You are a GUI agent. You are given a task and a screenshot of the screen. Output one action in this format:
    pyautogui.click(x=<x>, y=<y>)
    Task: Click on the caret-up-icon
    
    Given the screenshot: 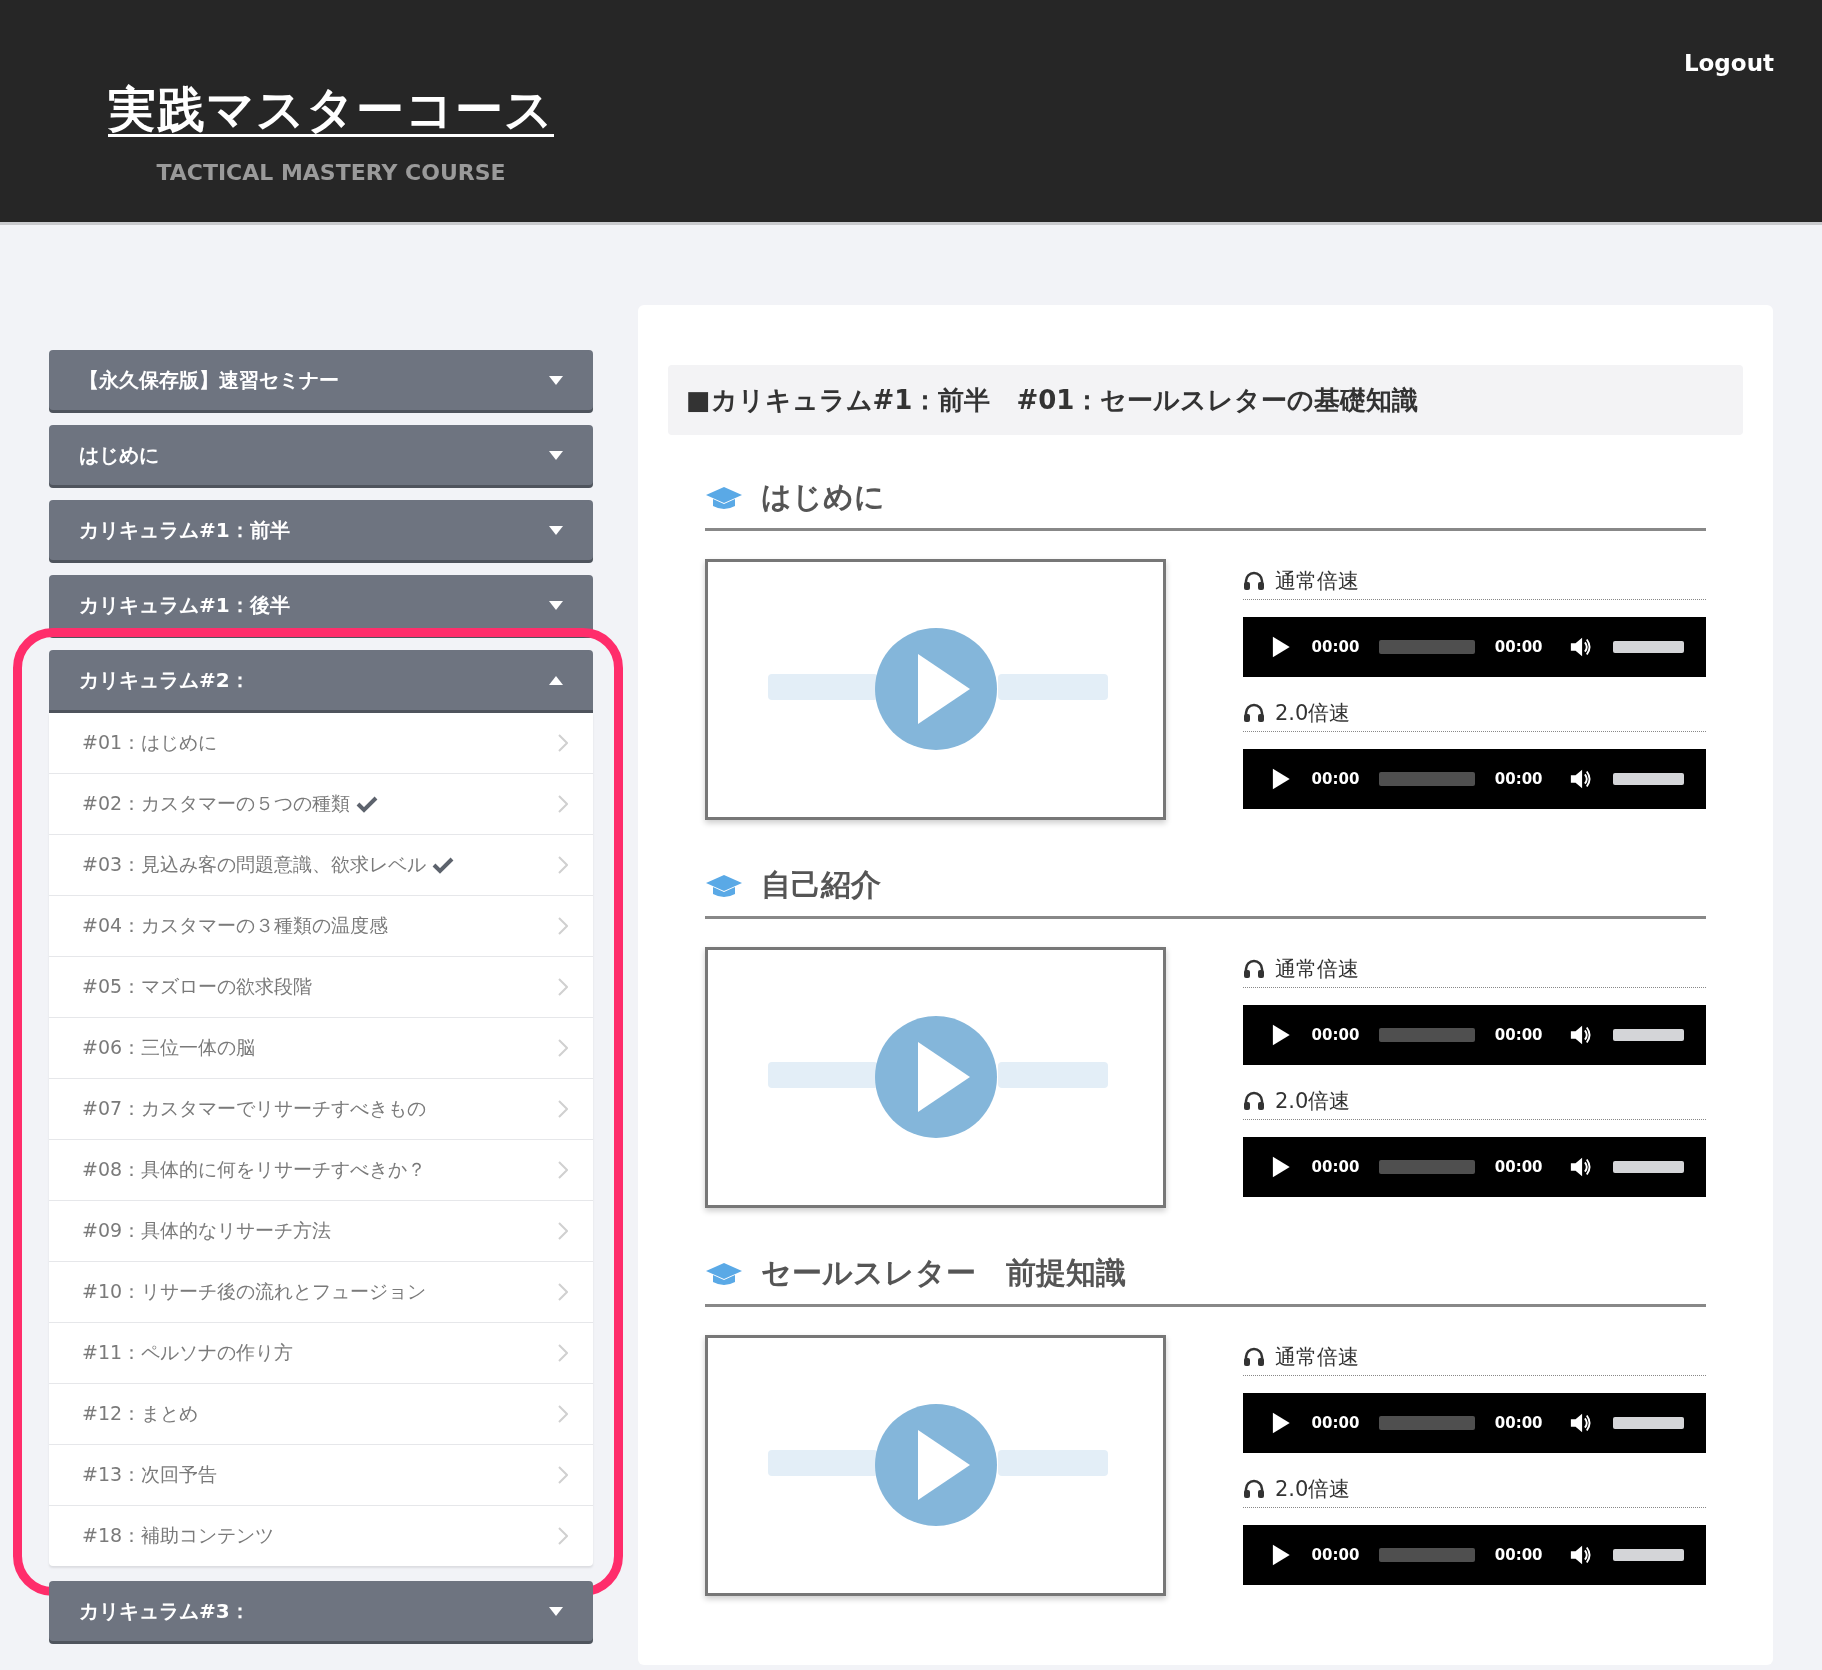 What is the action you would take?
    pyautogui.click(x=556, y=680)
    